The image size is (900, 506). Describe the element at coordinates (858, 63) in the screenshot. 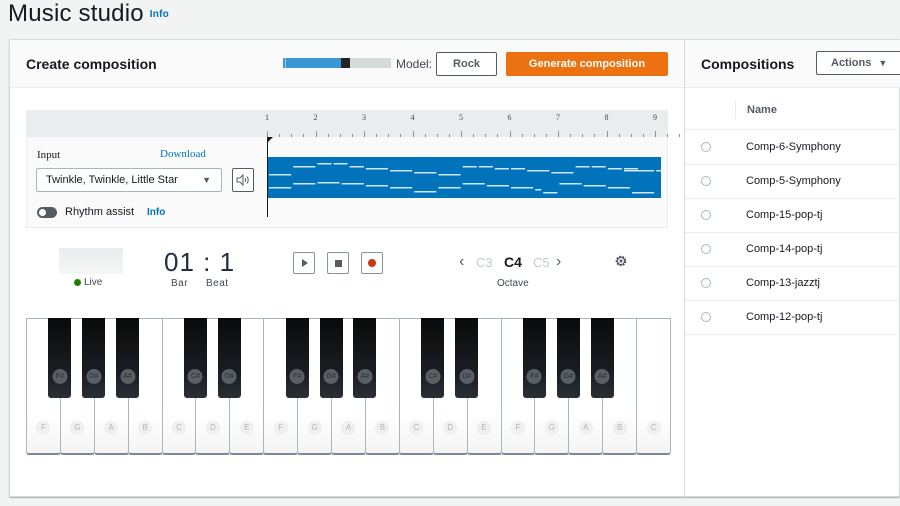

I see `actions-dropdown-button: Actions ▼` at that location.